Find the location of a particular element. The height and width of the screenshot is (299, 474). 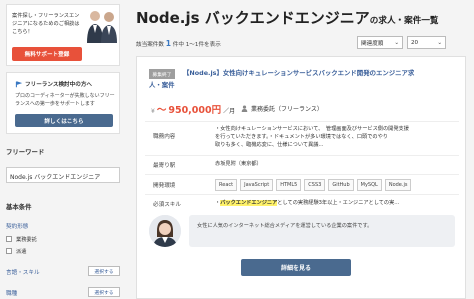

beginner-title: フリーランス検討中の方へ is located at coordinates (53, 84).